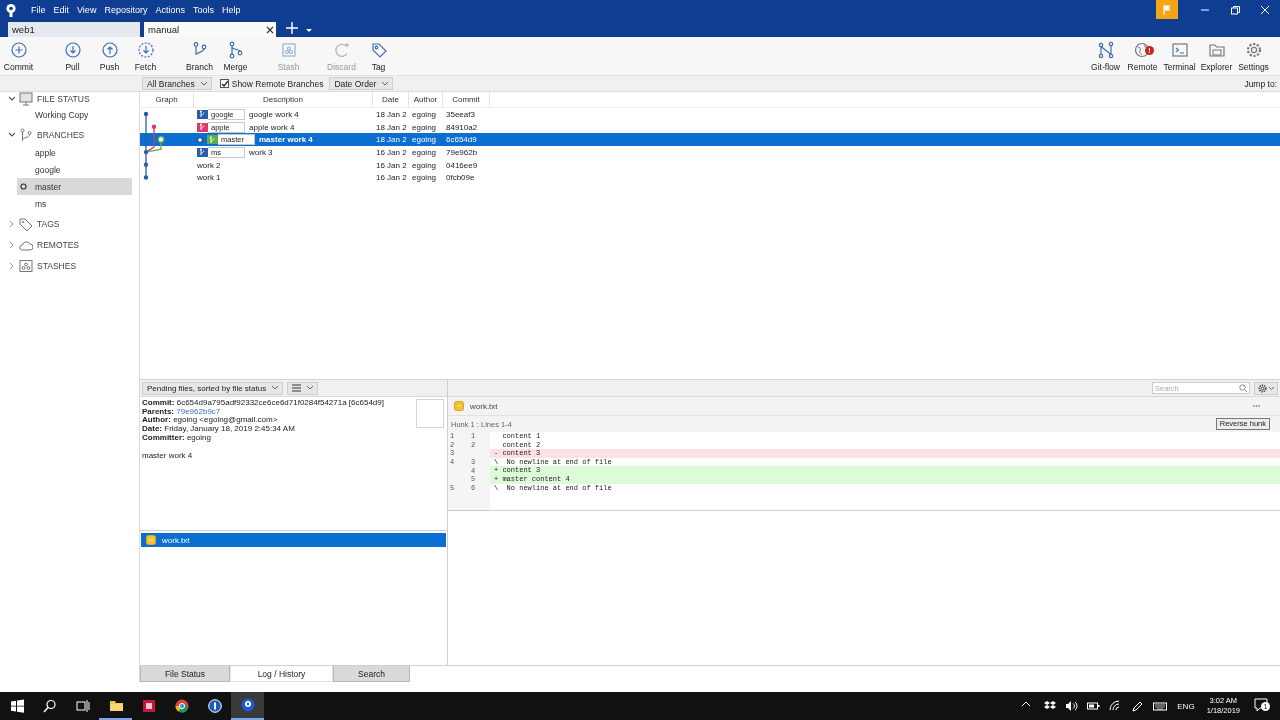 The width and height of the screenshot is (1280, 720). I want to click on sidebar-section-header: FILE STATUS, so click(63, 99).